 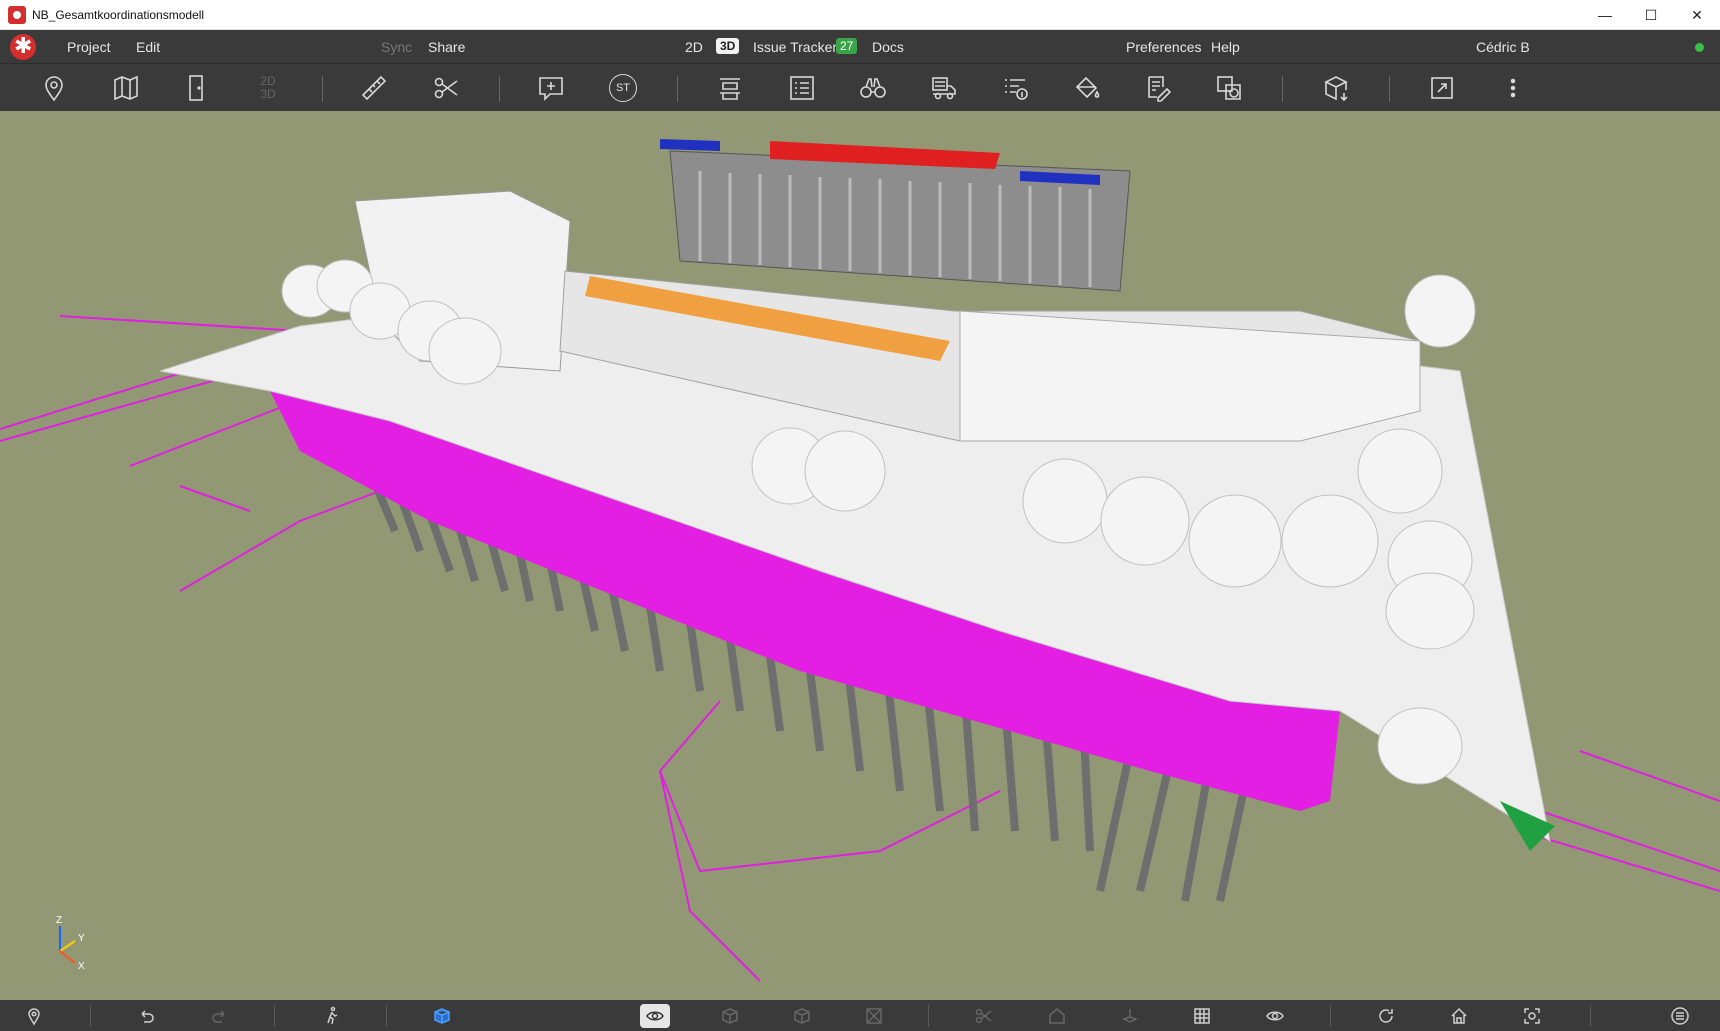 What do you see at coordinates (1202, 1016) in the screenshot?
I see `grid-icon` at bounding box center [1202, 1016].